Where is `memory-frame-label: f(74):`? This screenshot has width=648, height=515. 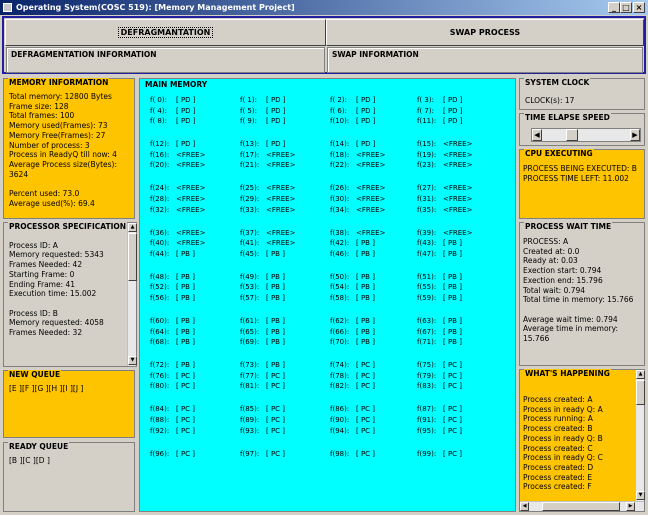 memory-frame-label: f(74): is located at coordinates (340, 365).